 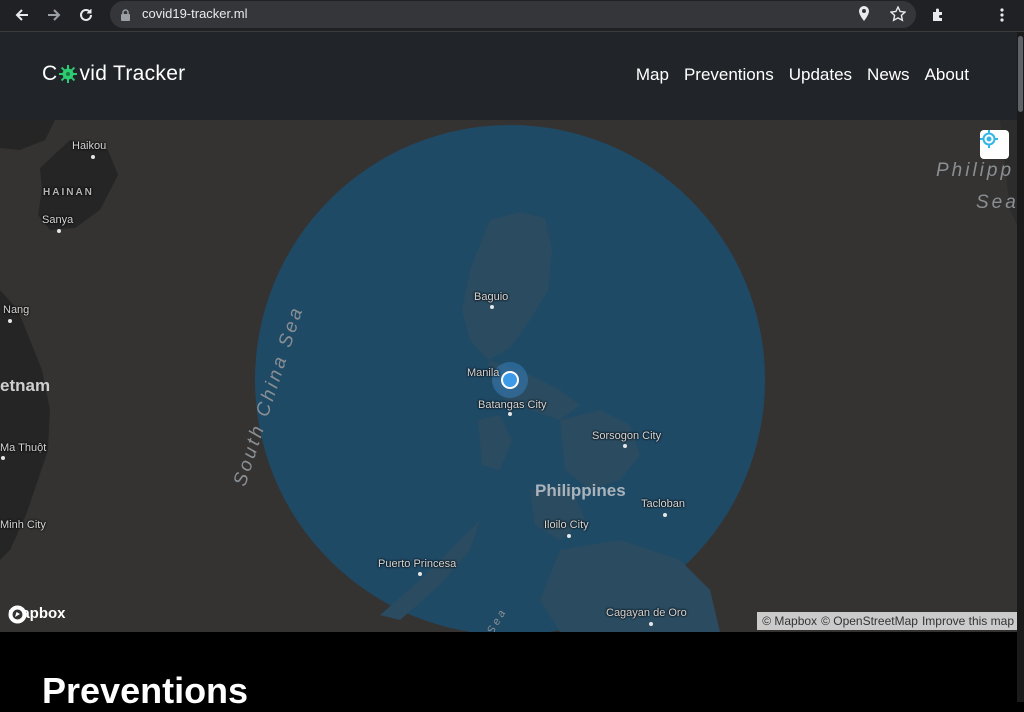 What do you see at coordinates (417, 564) in the screenshot?
I see `map-label-puerto-princesa: Puerto Princesa` at bounding box center [417, 564].